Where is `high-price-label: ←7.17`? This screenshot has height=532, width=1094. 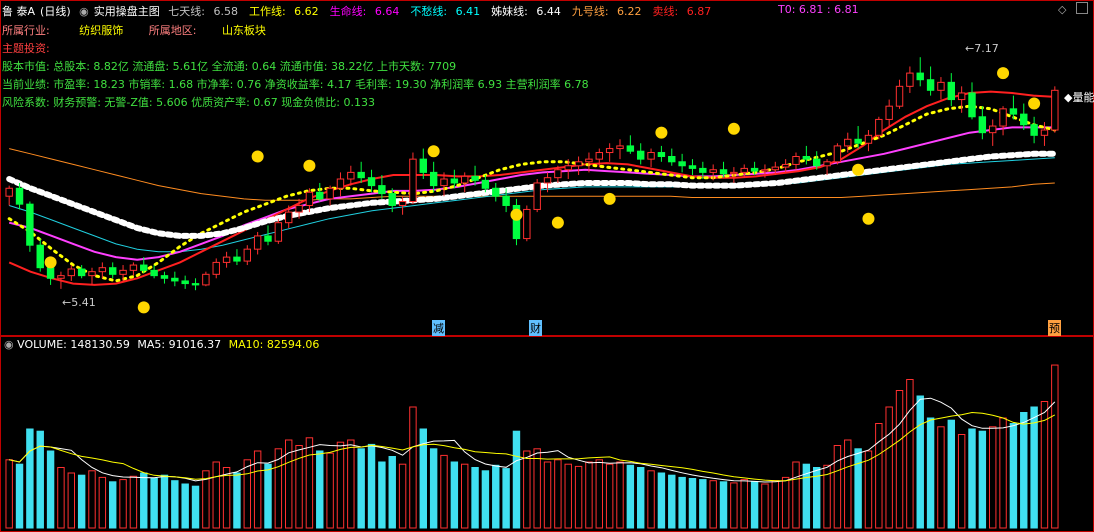 high-price-label: ←7.17 is located at coordinates (982, 48).